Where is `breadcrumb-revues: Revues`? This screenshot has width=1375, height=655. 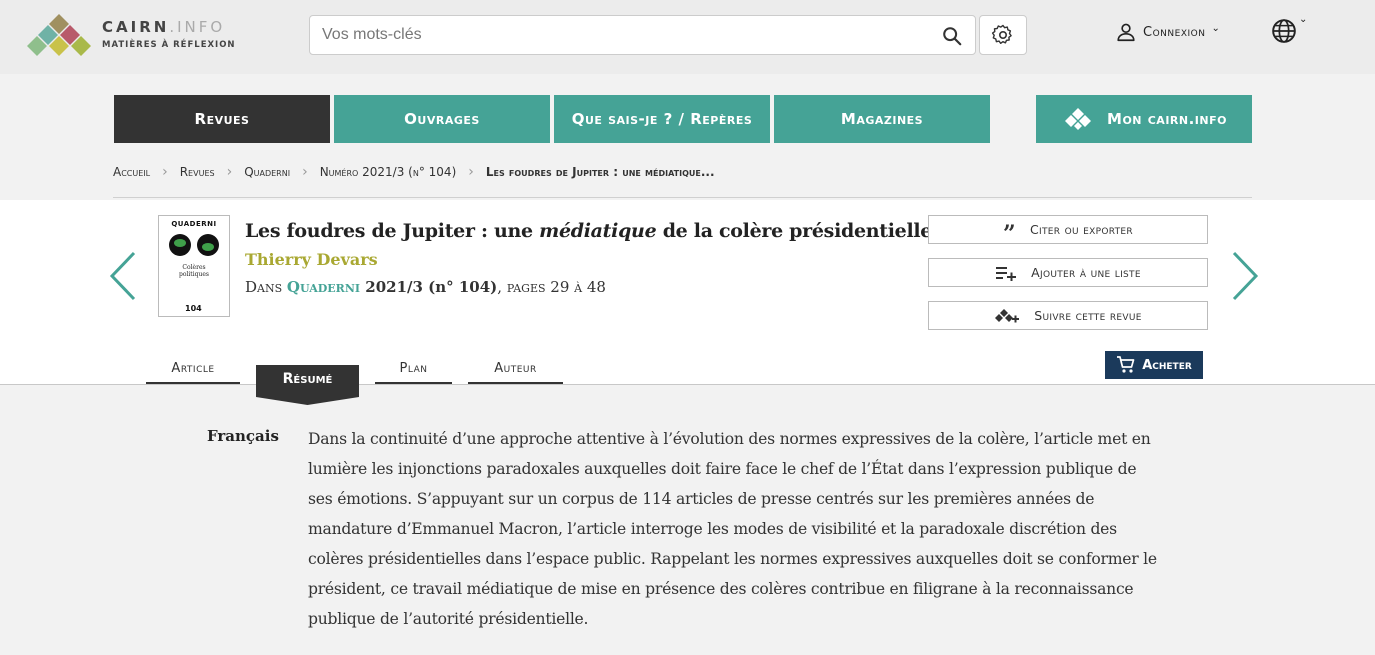 breadcrumb-revues: Revues is located at coordinates (197, 172).